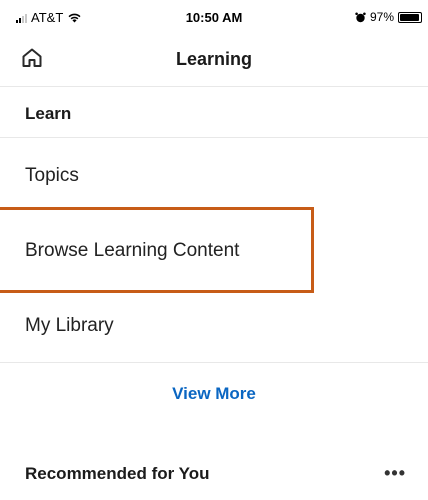  I want to click on status-bar: AT&T 10:50 AM 97%, so click(214, 20).